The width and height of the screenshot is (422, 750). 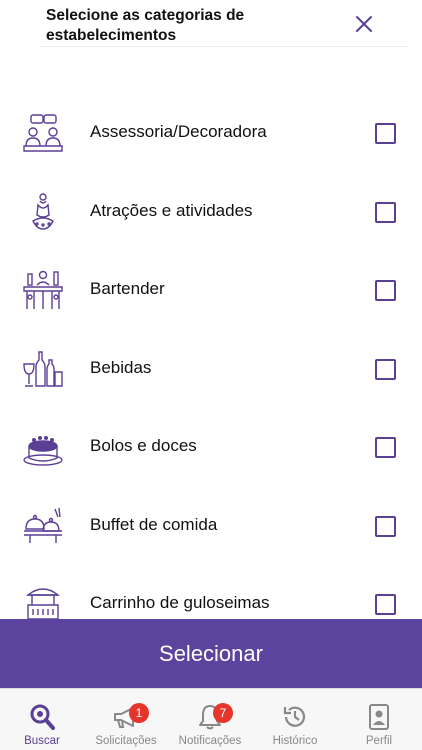 What do you see at coordinates (295, 741) in the screenshot?
I see `tab-label: Histórico` at bounding box center [295, 741].